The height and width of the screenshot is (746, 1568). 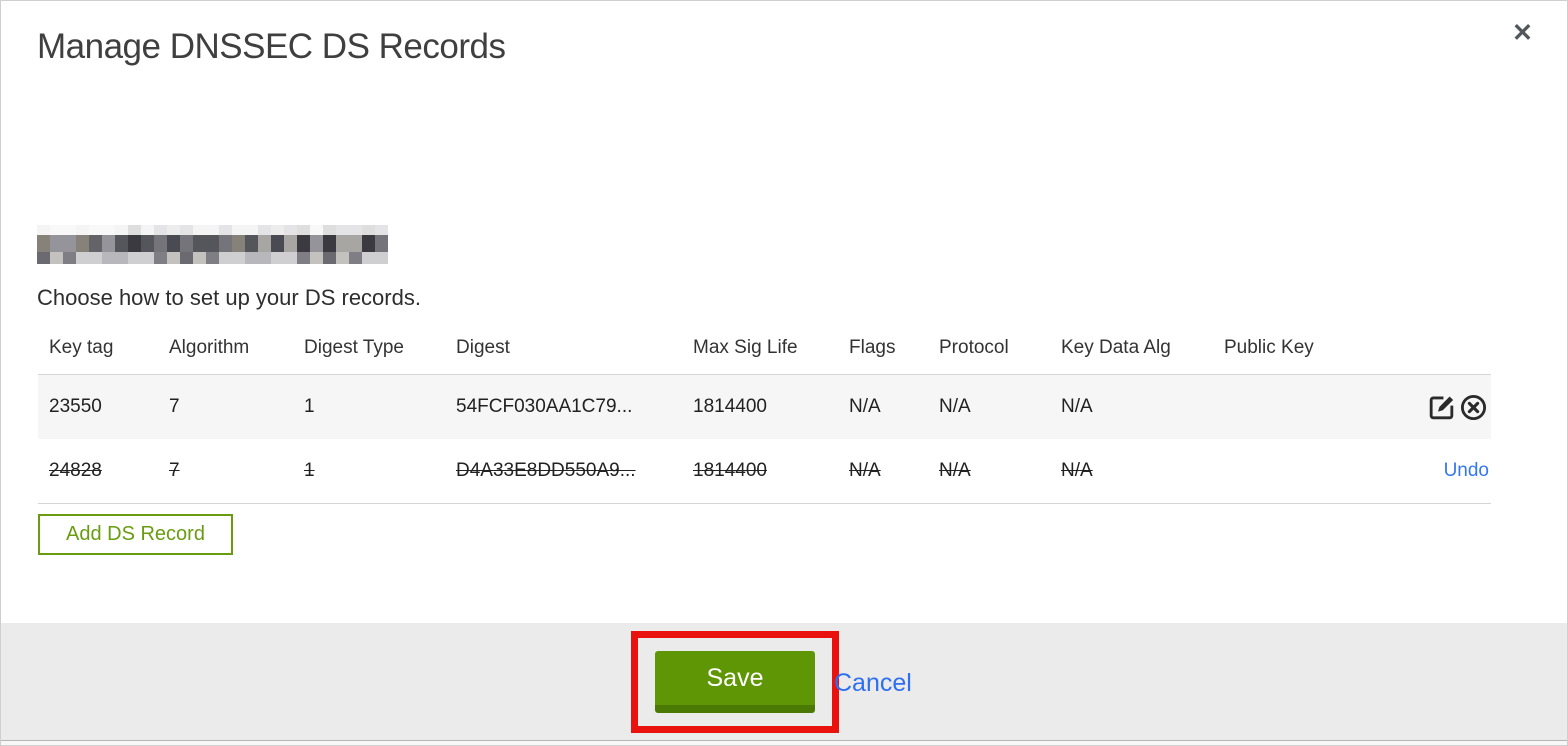 I want to click on close-icon: ✕, so click(x=1522, y=33).